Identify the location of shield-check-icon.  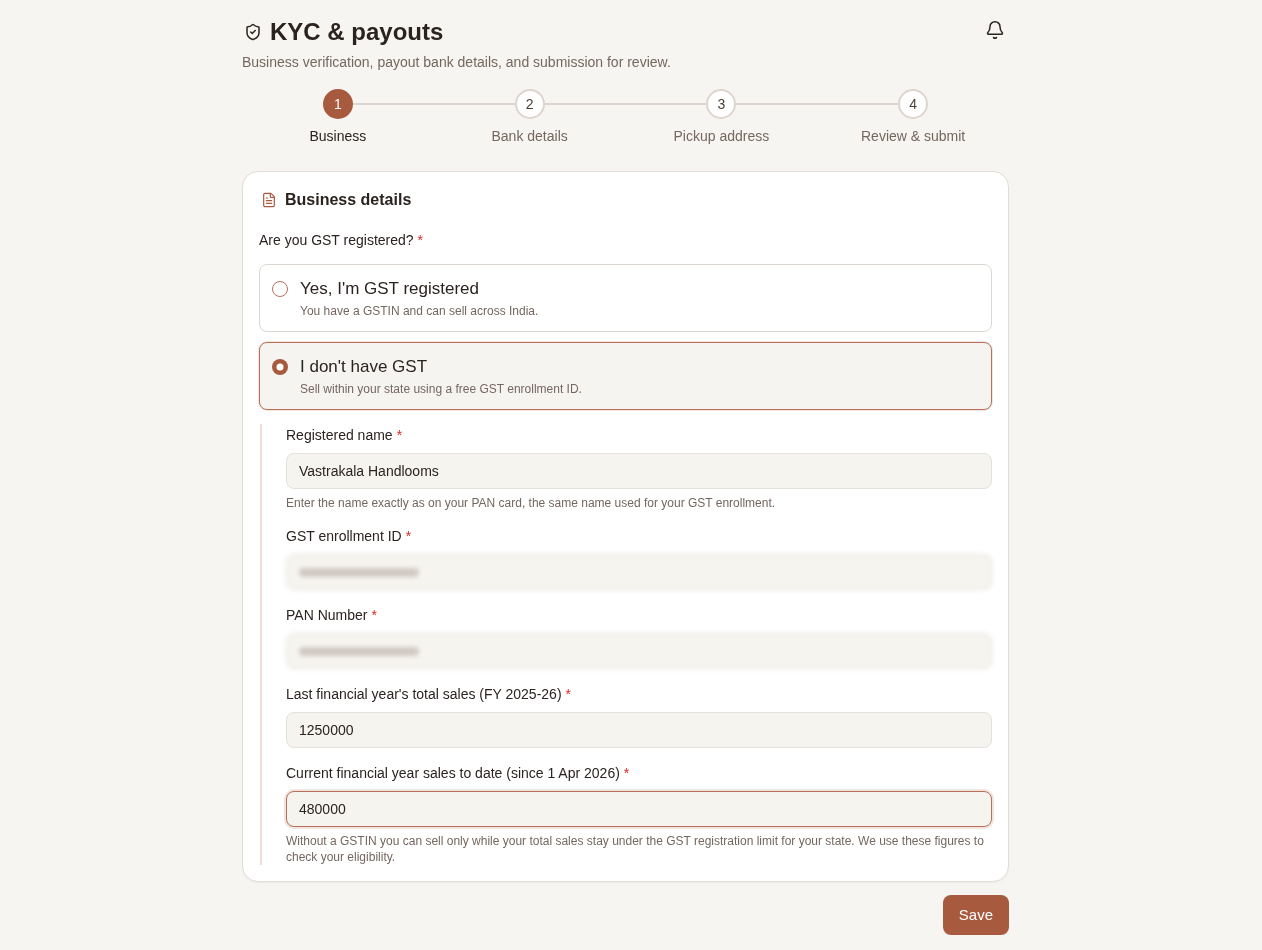
(253, 32).